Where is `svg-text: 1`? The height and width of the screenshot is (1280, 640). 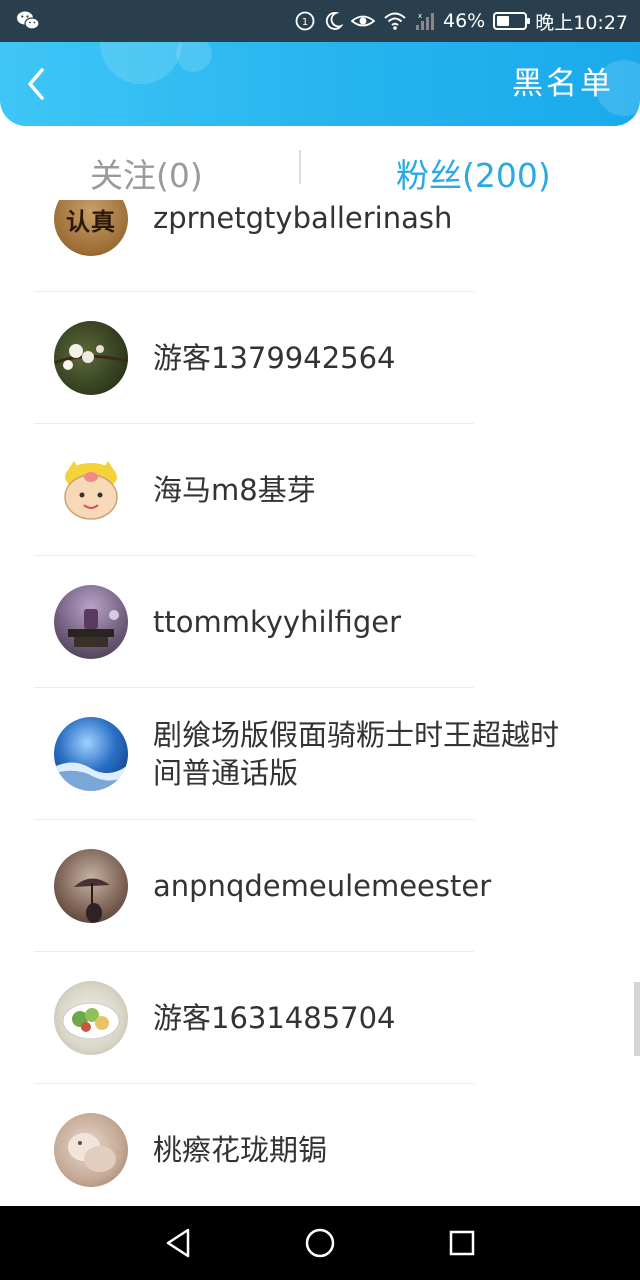 svg-text: 1 is located at coordinates (305, 22).